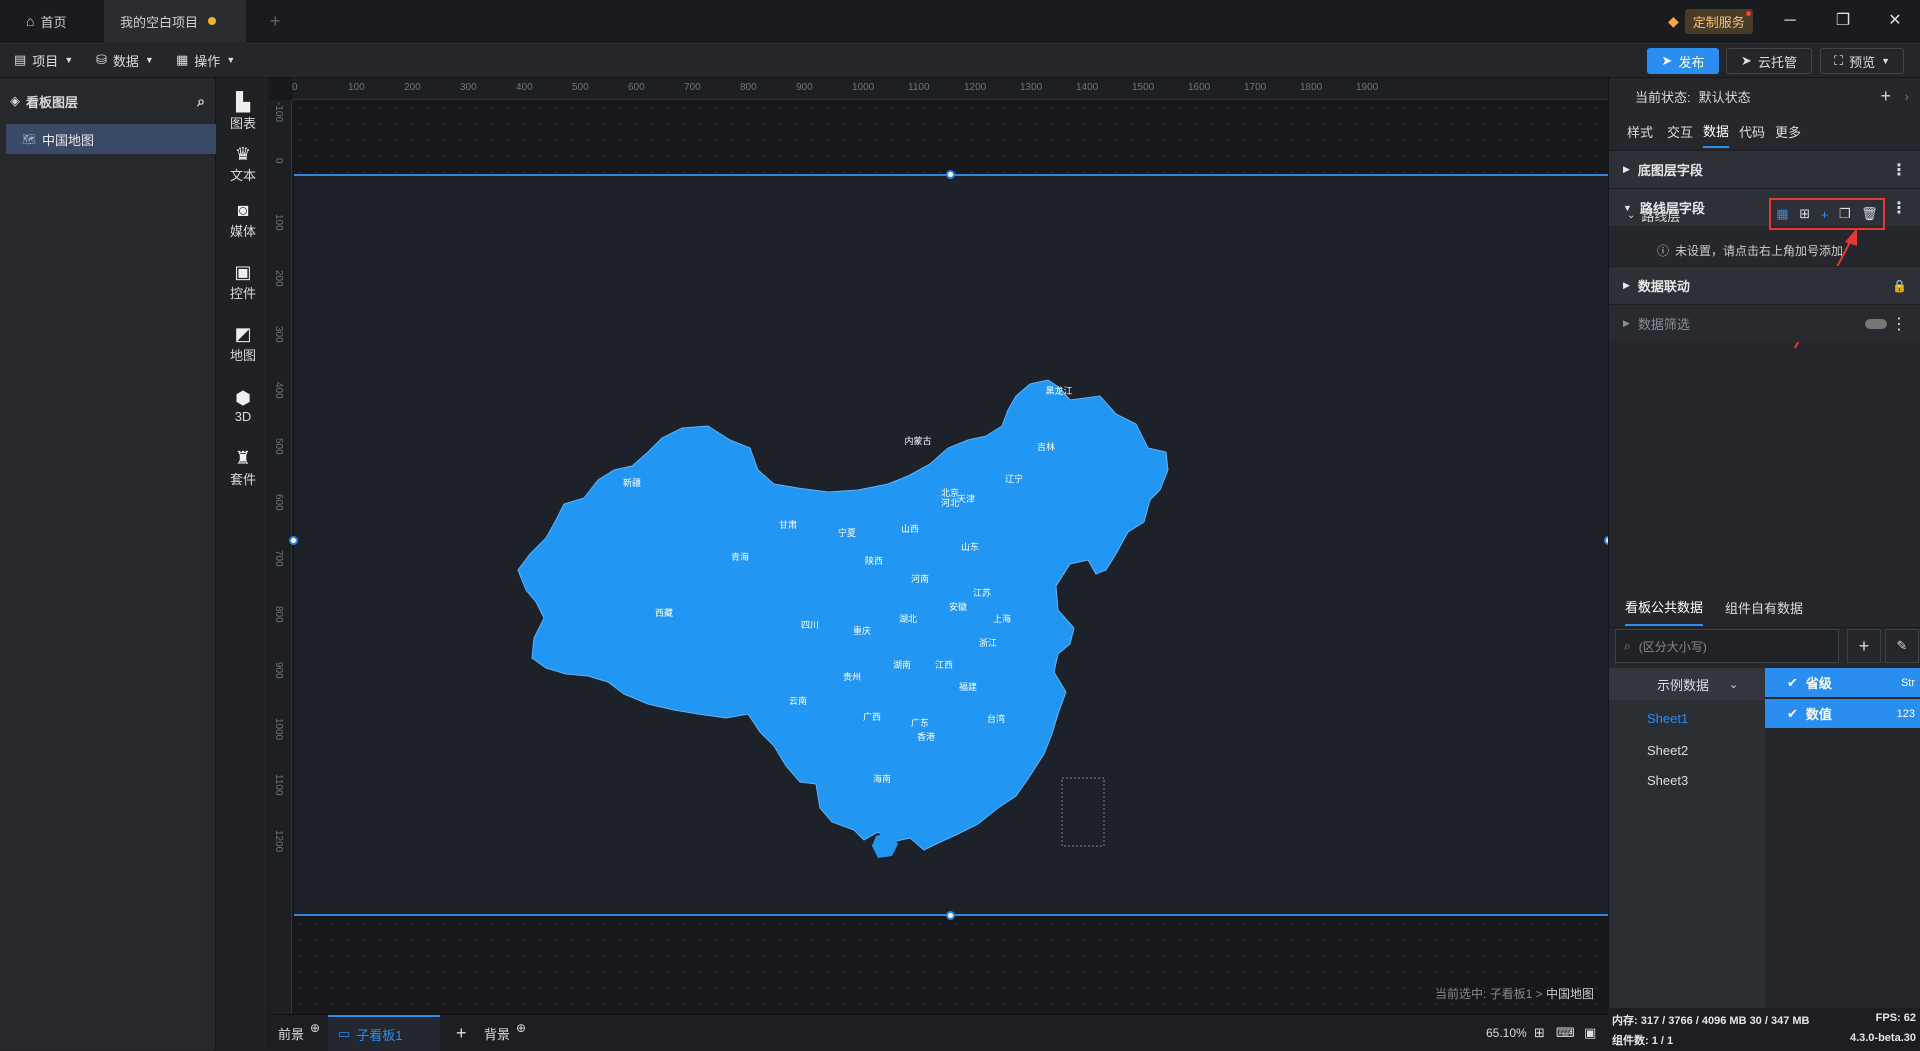 The width and height of the screenshot is (1920, 1051). What do you see at coordinates (1902, 646) in the screenshot?
I see `edit-data-button: ✎` at bounding box center [1902, 646].